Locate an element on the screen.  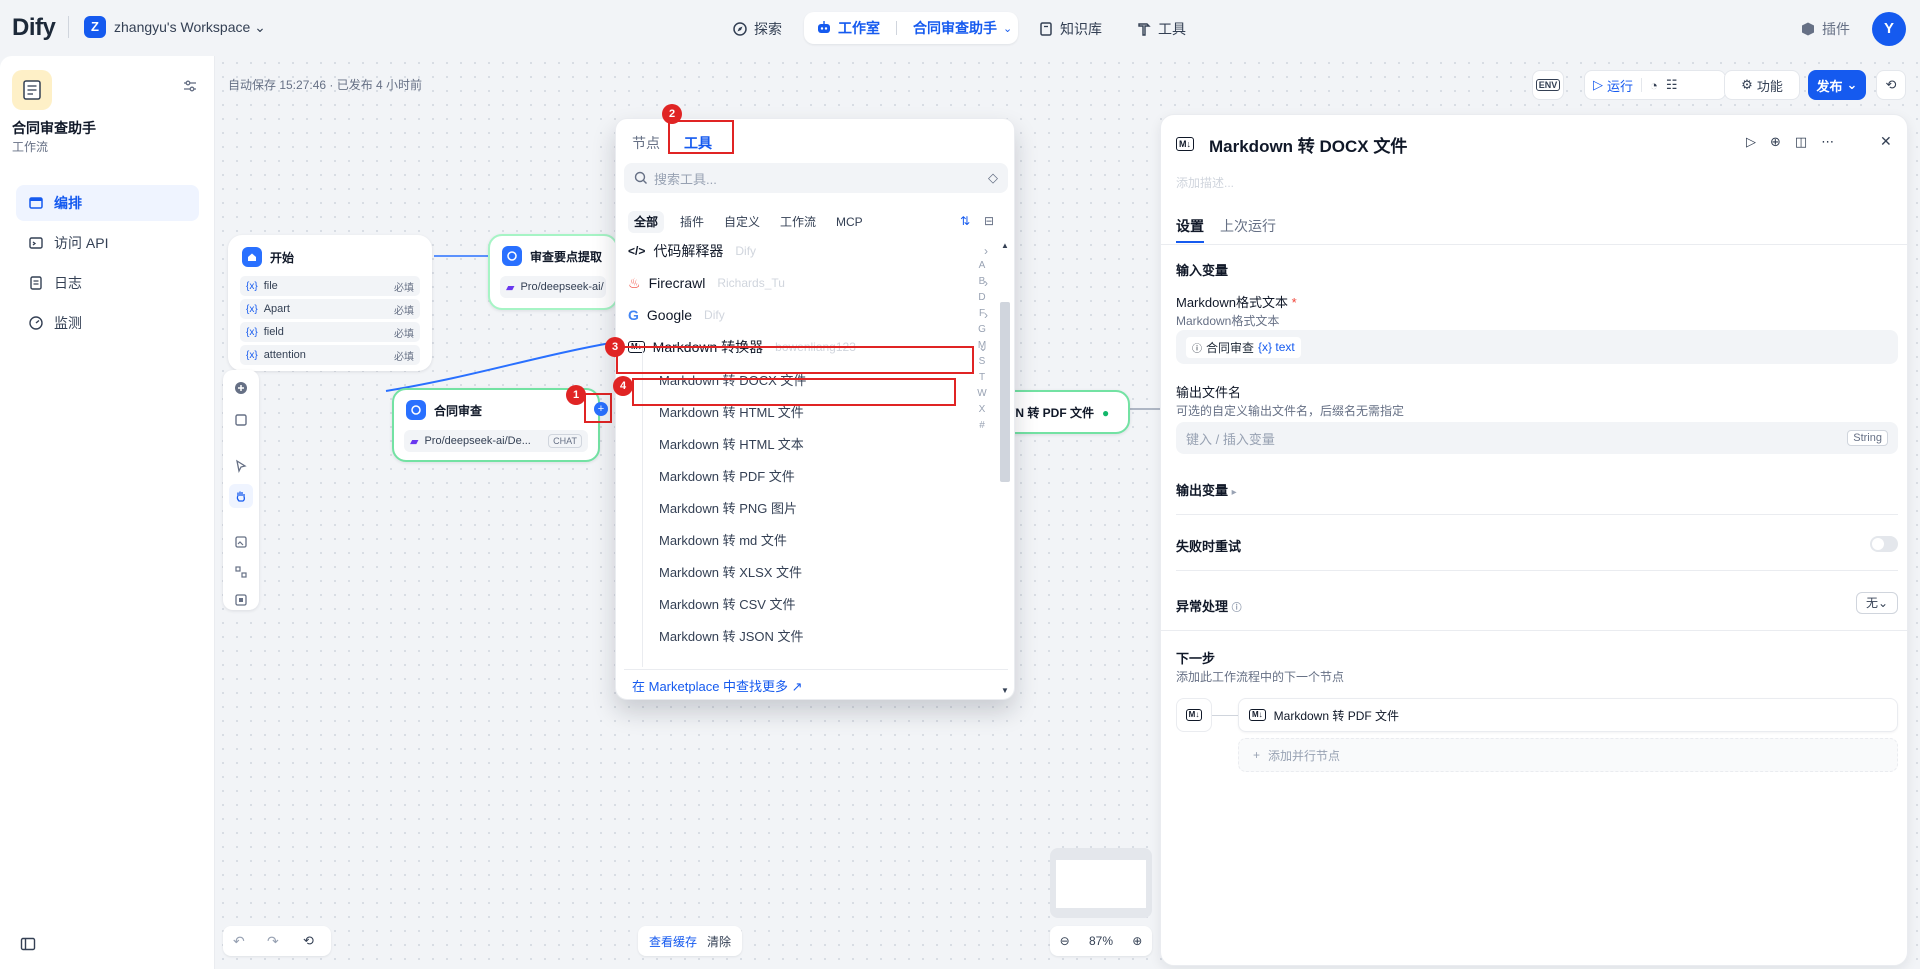
tree-view-icon: ⊟ is located at coordinates (989, 221).